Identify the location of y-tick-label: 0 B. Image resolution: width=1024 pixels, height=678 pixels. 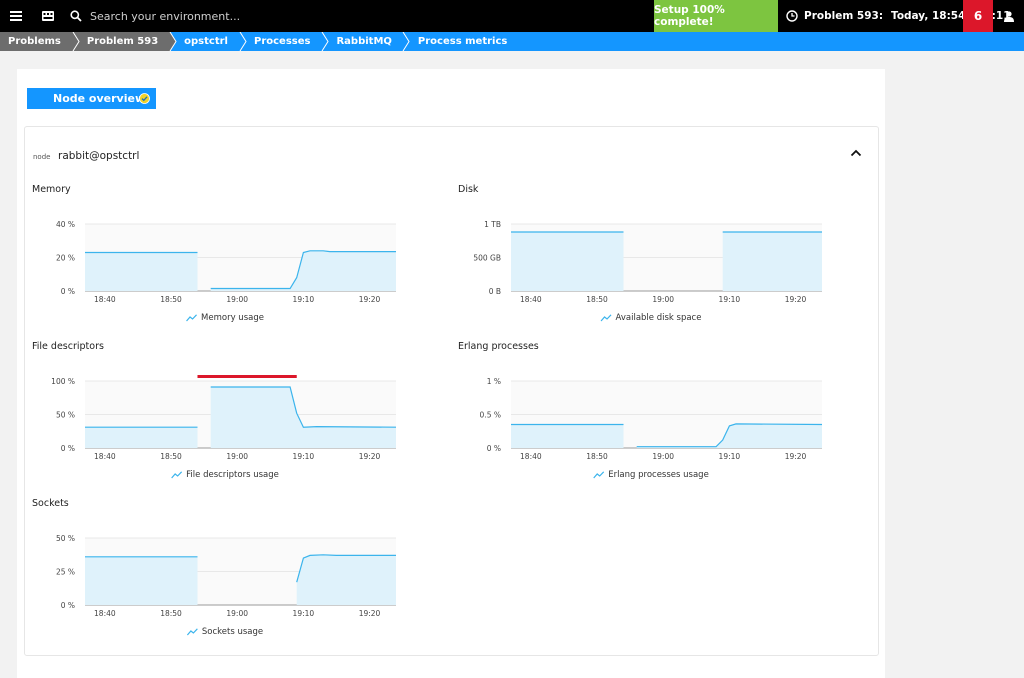
(495, 291).